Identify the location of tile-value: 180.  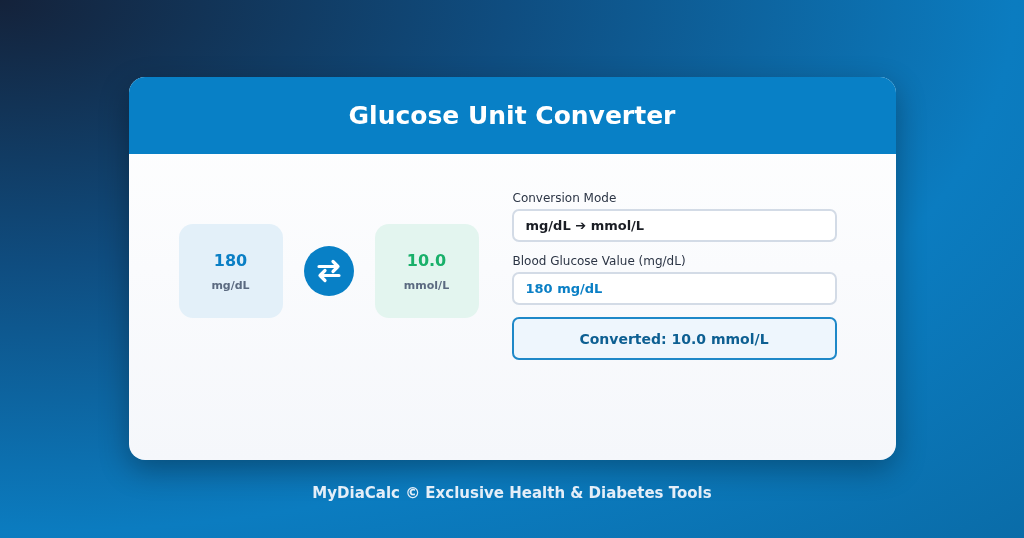
(230, 260).